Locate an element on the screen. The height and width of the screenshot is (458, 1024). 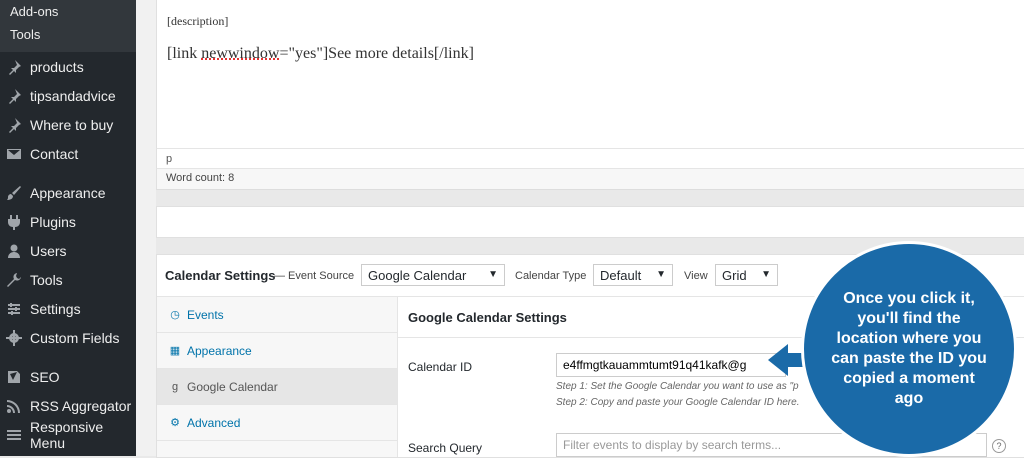
sidebar-item-label: Custom Fields is located at coordinates (74, 338).